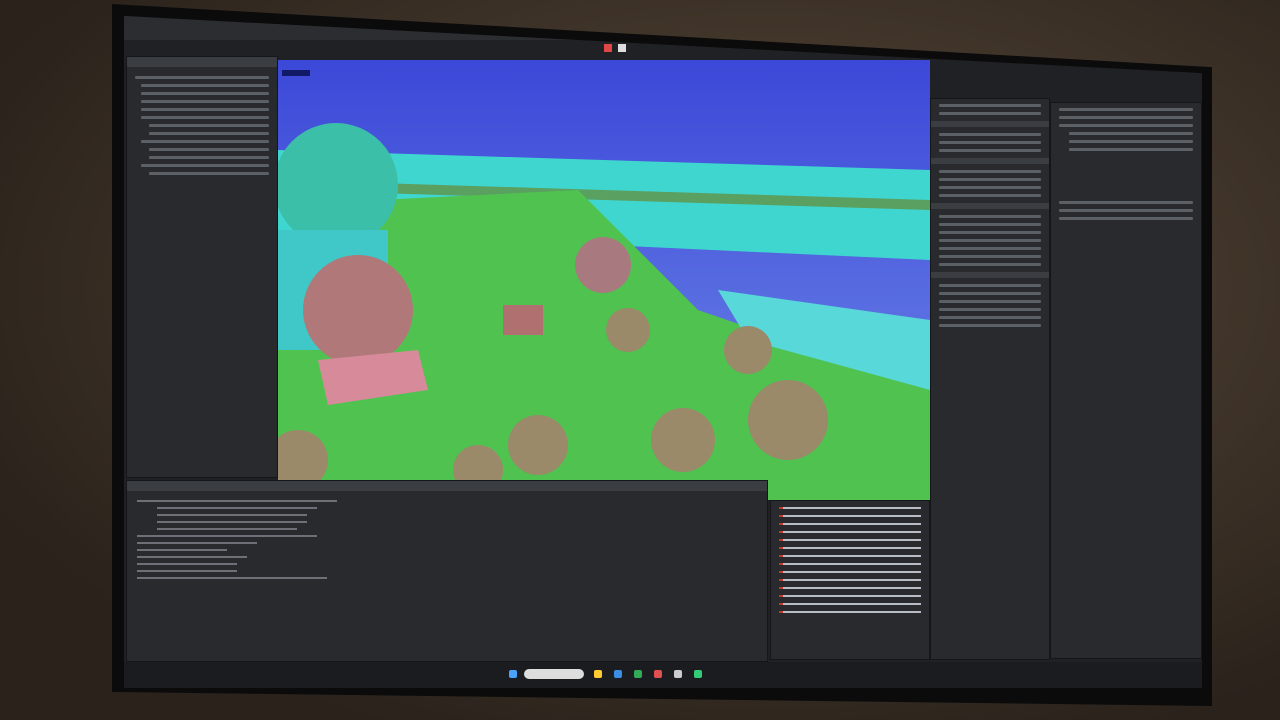  What do you see at coordinates (513, 674) in the screenshot?
I see `windows-start-icon` at bounding box center [513, 674].